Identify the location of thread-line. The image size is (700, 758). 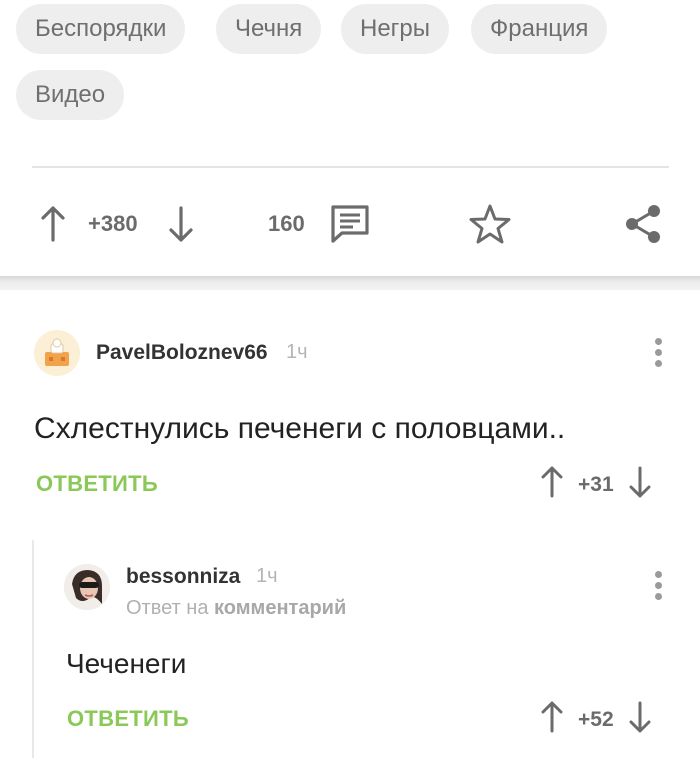
(33, 649).